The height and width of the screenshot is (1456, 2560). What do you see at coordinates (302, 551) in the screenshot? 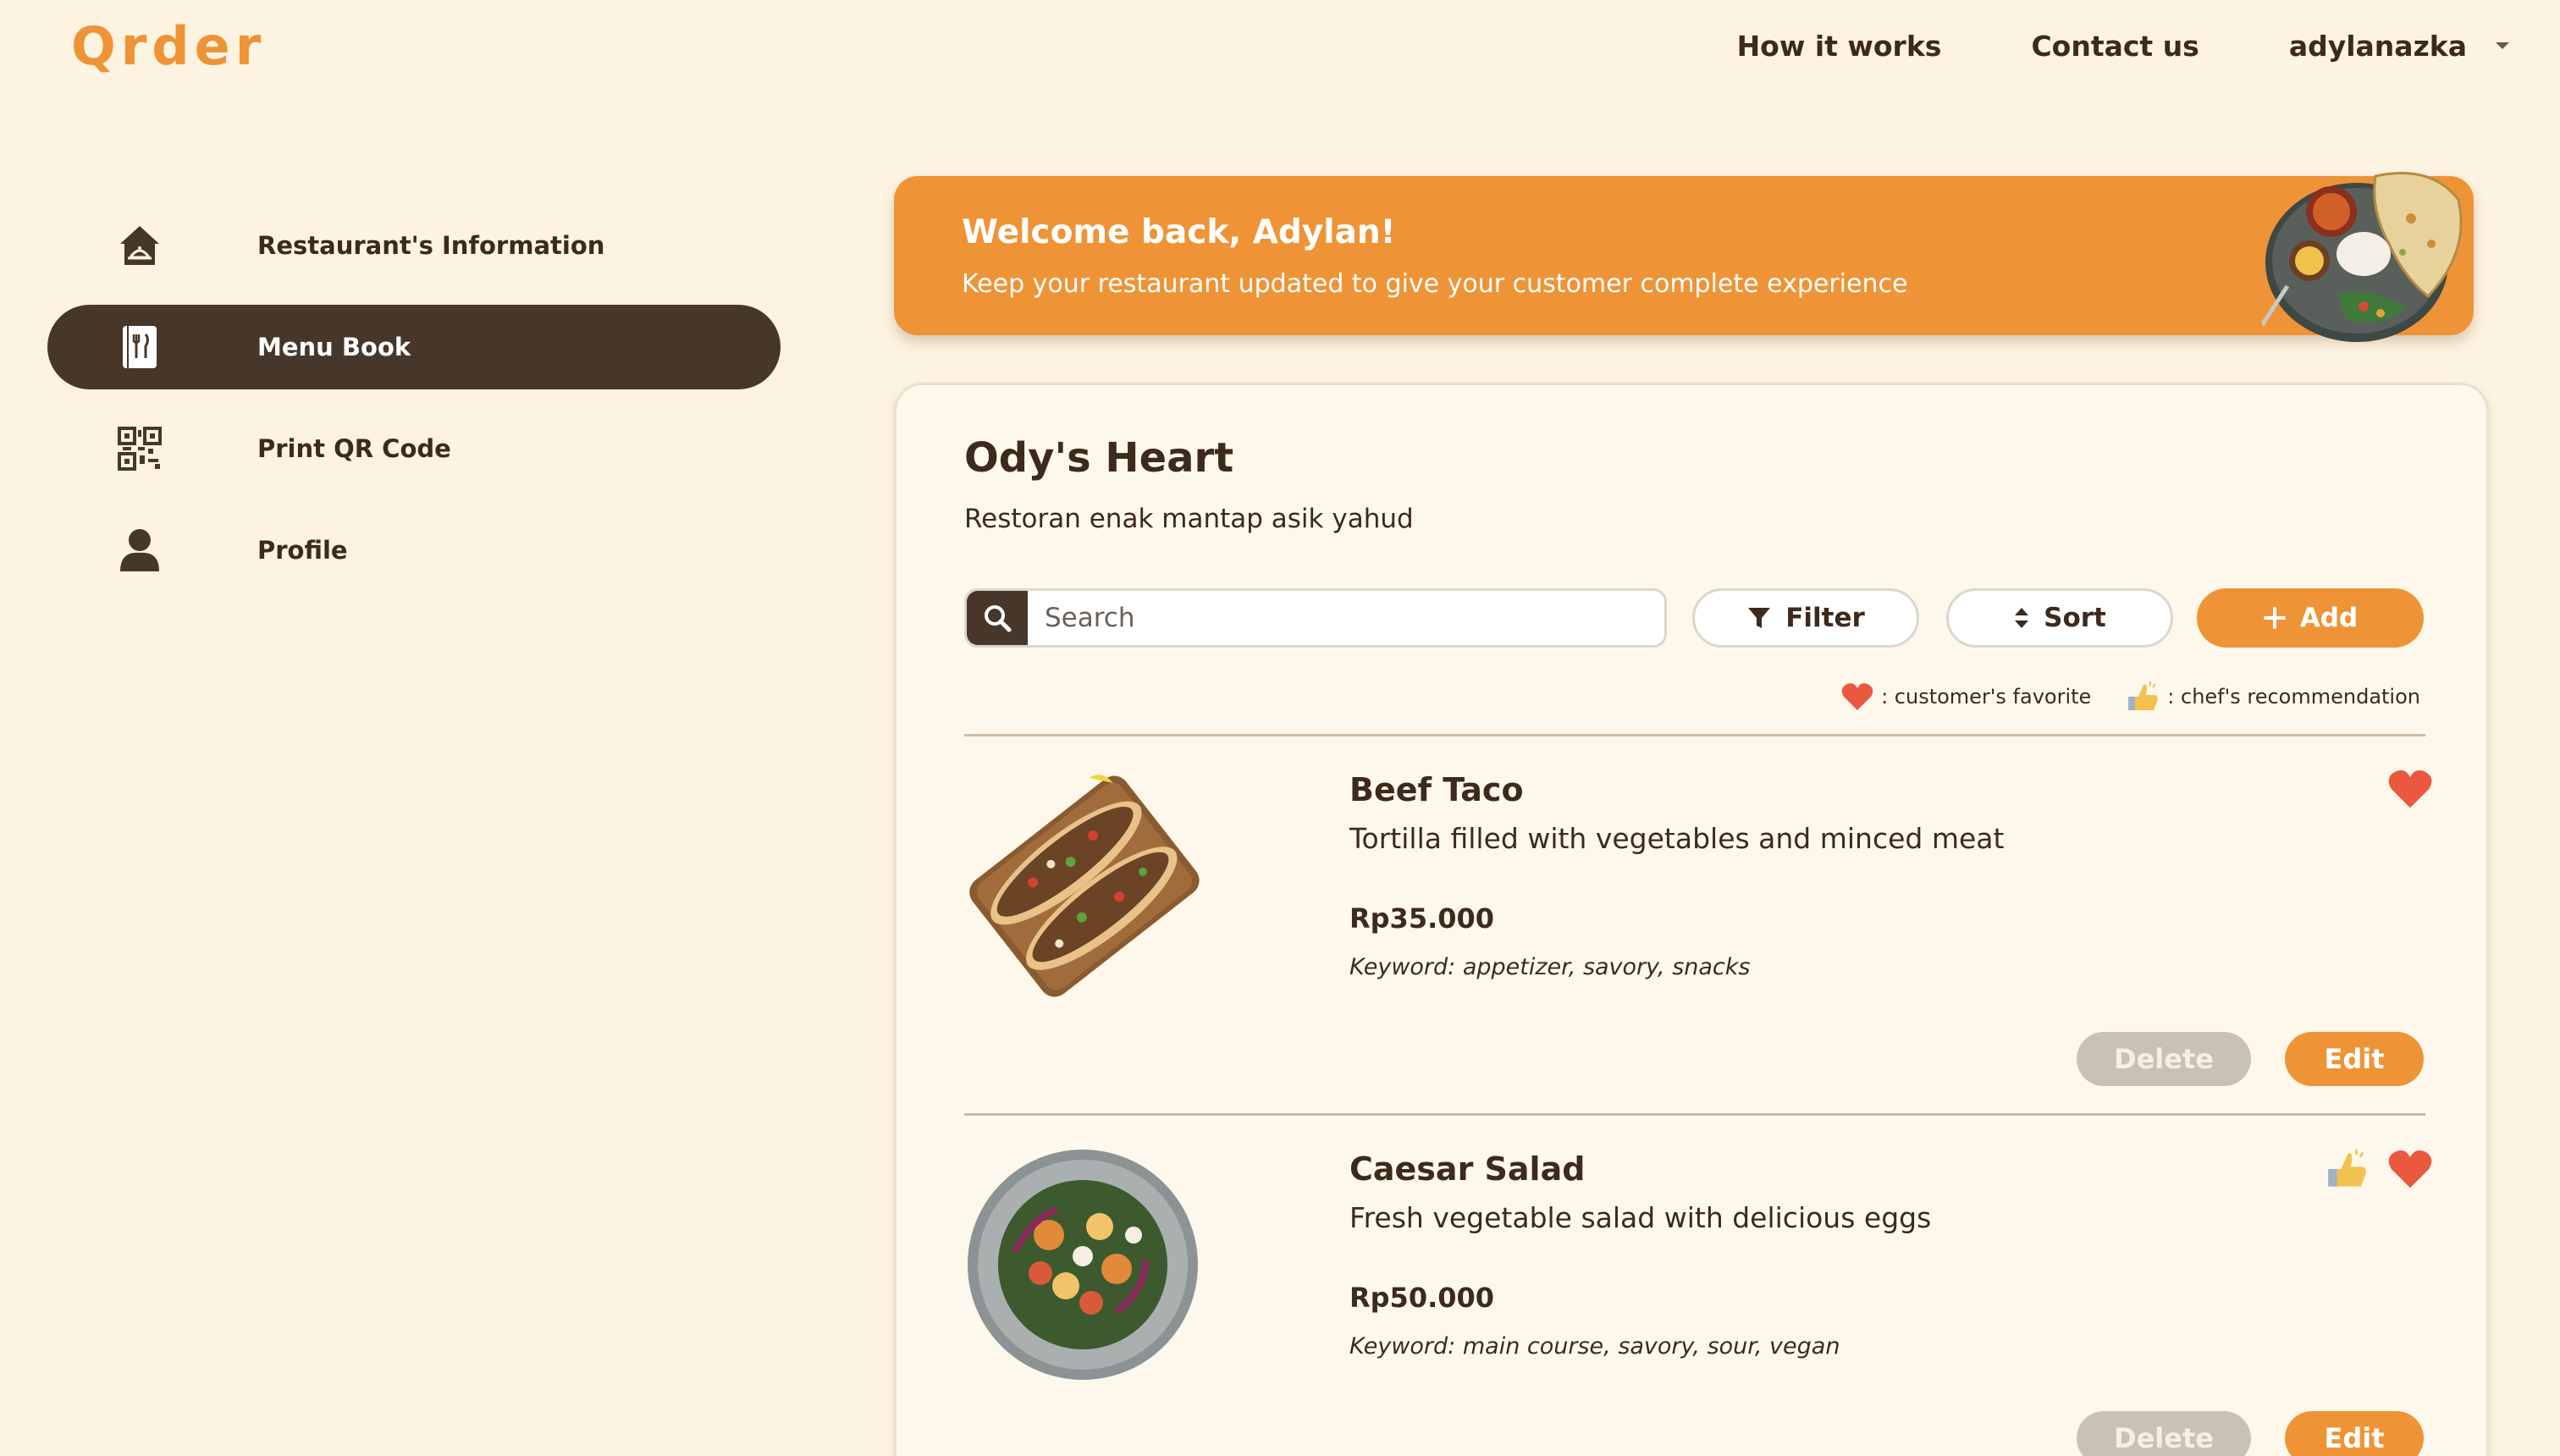
I see `sidebar-item-label: Profile` at bounding box center [302, 551].